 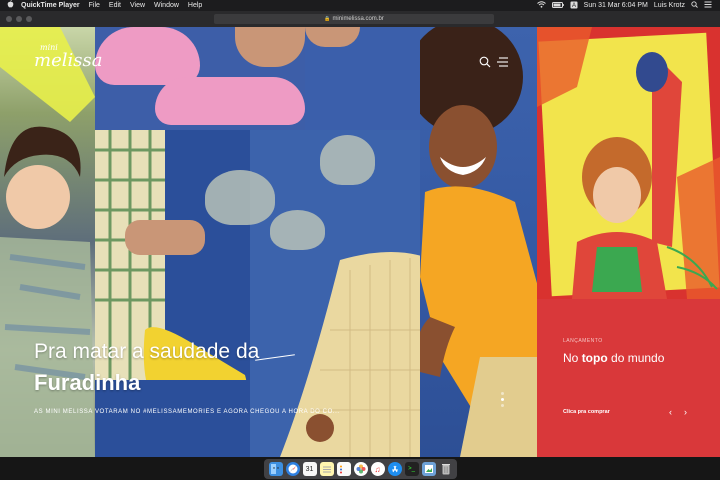 I want to click on photos-icon, so click(x=360, y=469).